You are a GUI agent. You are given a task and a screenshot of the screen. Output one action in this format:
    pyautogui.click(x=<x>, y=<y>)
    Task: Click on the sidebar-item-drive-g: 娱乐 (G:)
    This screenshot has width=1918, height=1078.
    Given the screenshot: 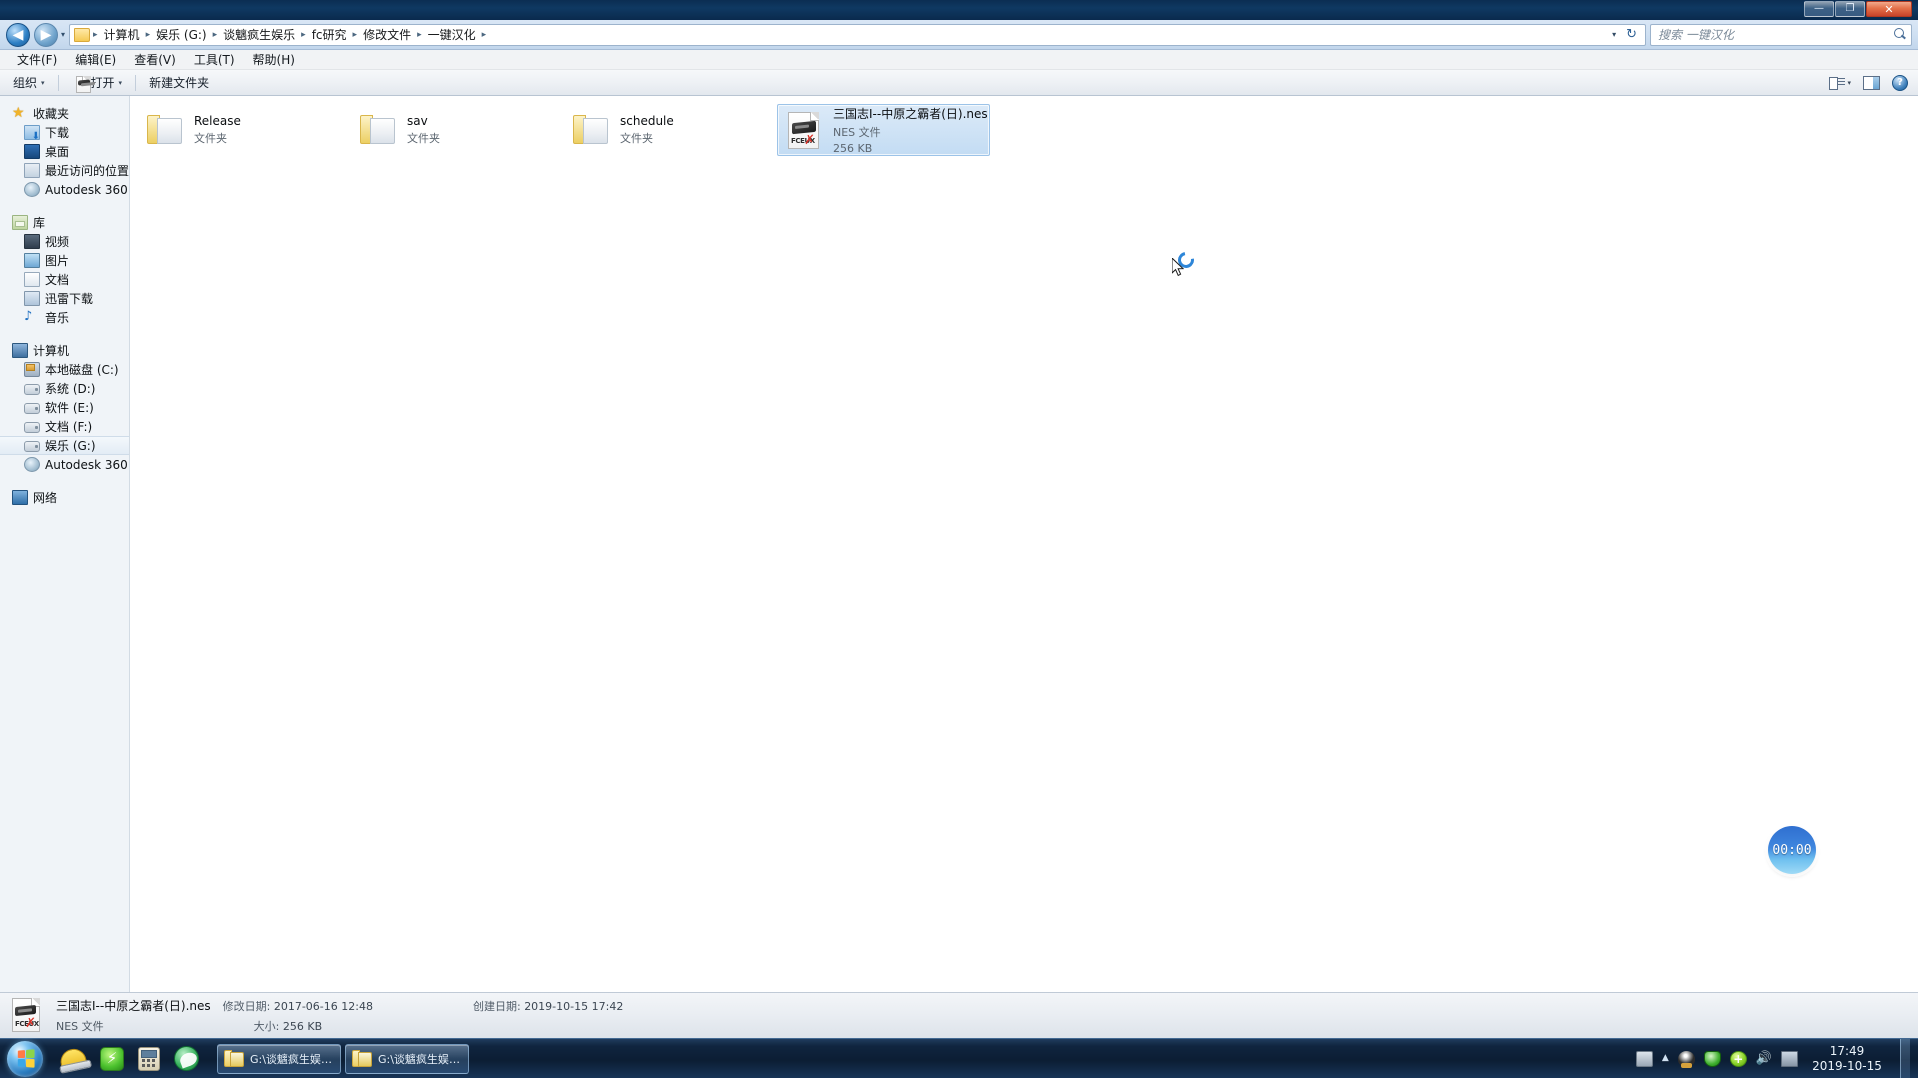 What is the action you would take?
    pyautogui.click(x=64, y=445)
    